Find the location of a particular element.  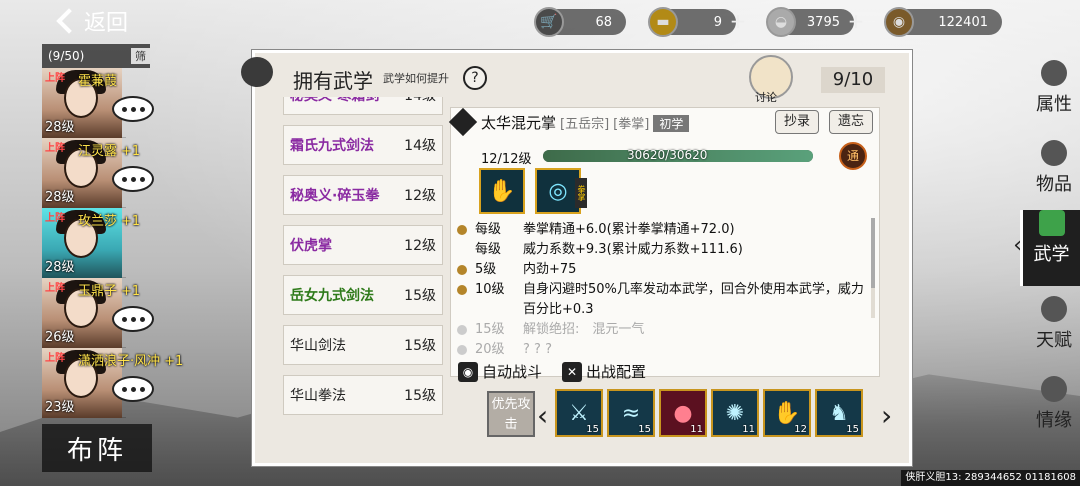

hero-name: 玉鼎子 +1 is located at coordinates (109, 291).